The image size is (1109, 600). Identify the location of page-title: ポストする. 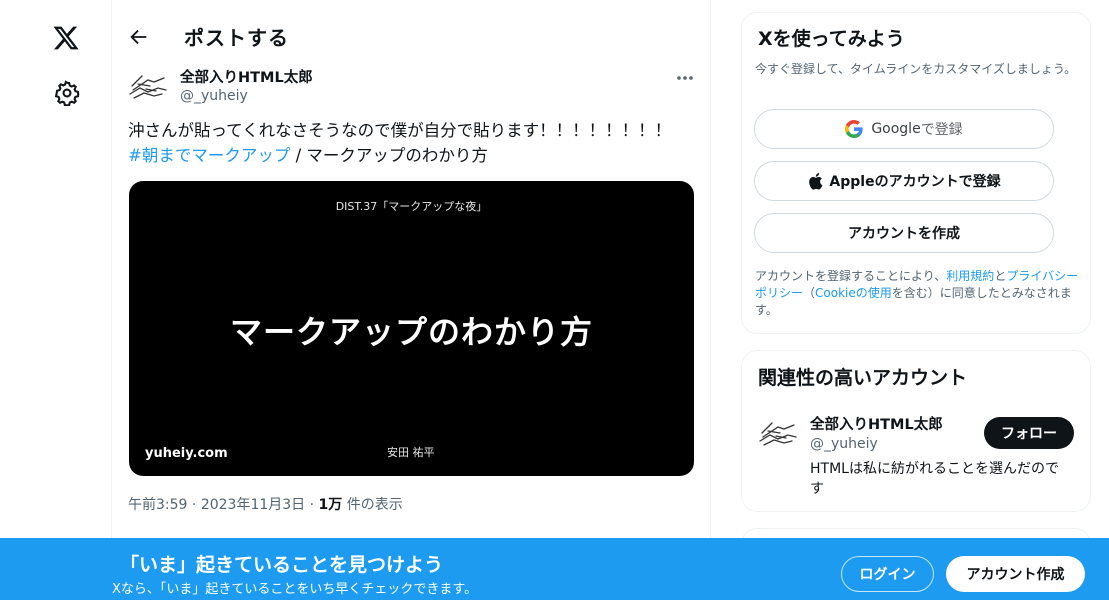
(236, 38).